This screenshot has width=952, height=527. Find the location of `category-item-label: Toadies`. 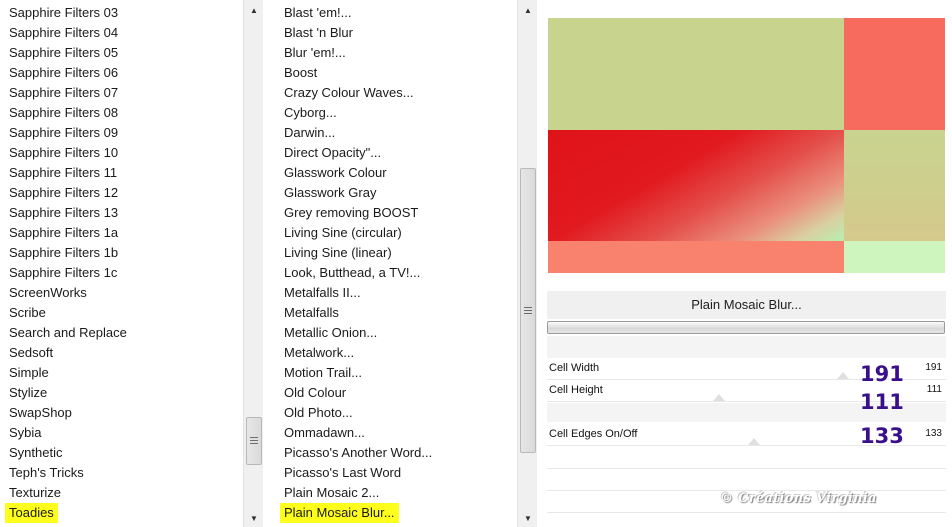

category-item-label: Toadies is located at coordinates (31, 513).